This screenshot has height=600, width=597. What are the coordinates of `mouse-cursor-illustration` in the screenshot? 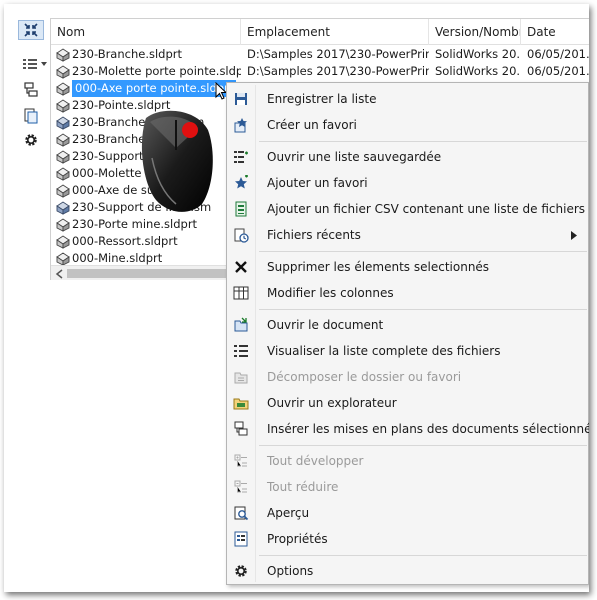 It's located at (177, 161).